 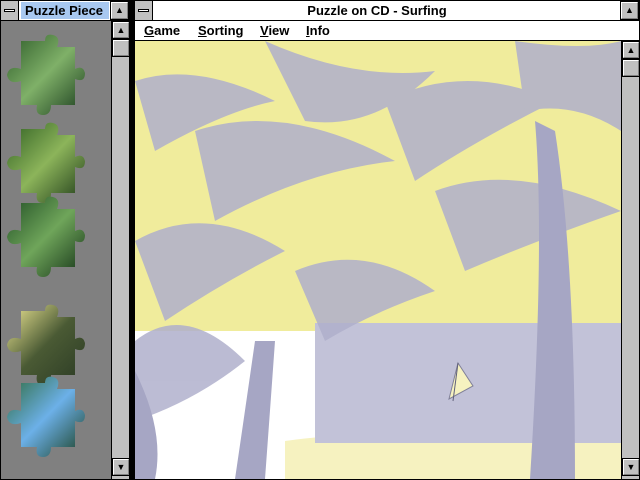 I want to click on minimize-icon: ▲, so click(x=119, y=10).